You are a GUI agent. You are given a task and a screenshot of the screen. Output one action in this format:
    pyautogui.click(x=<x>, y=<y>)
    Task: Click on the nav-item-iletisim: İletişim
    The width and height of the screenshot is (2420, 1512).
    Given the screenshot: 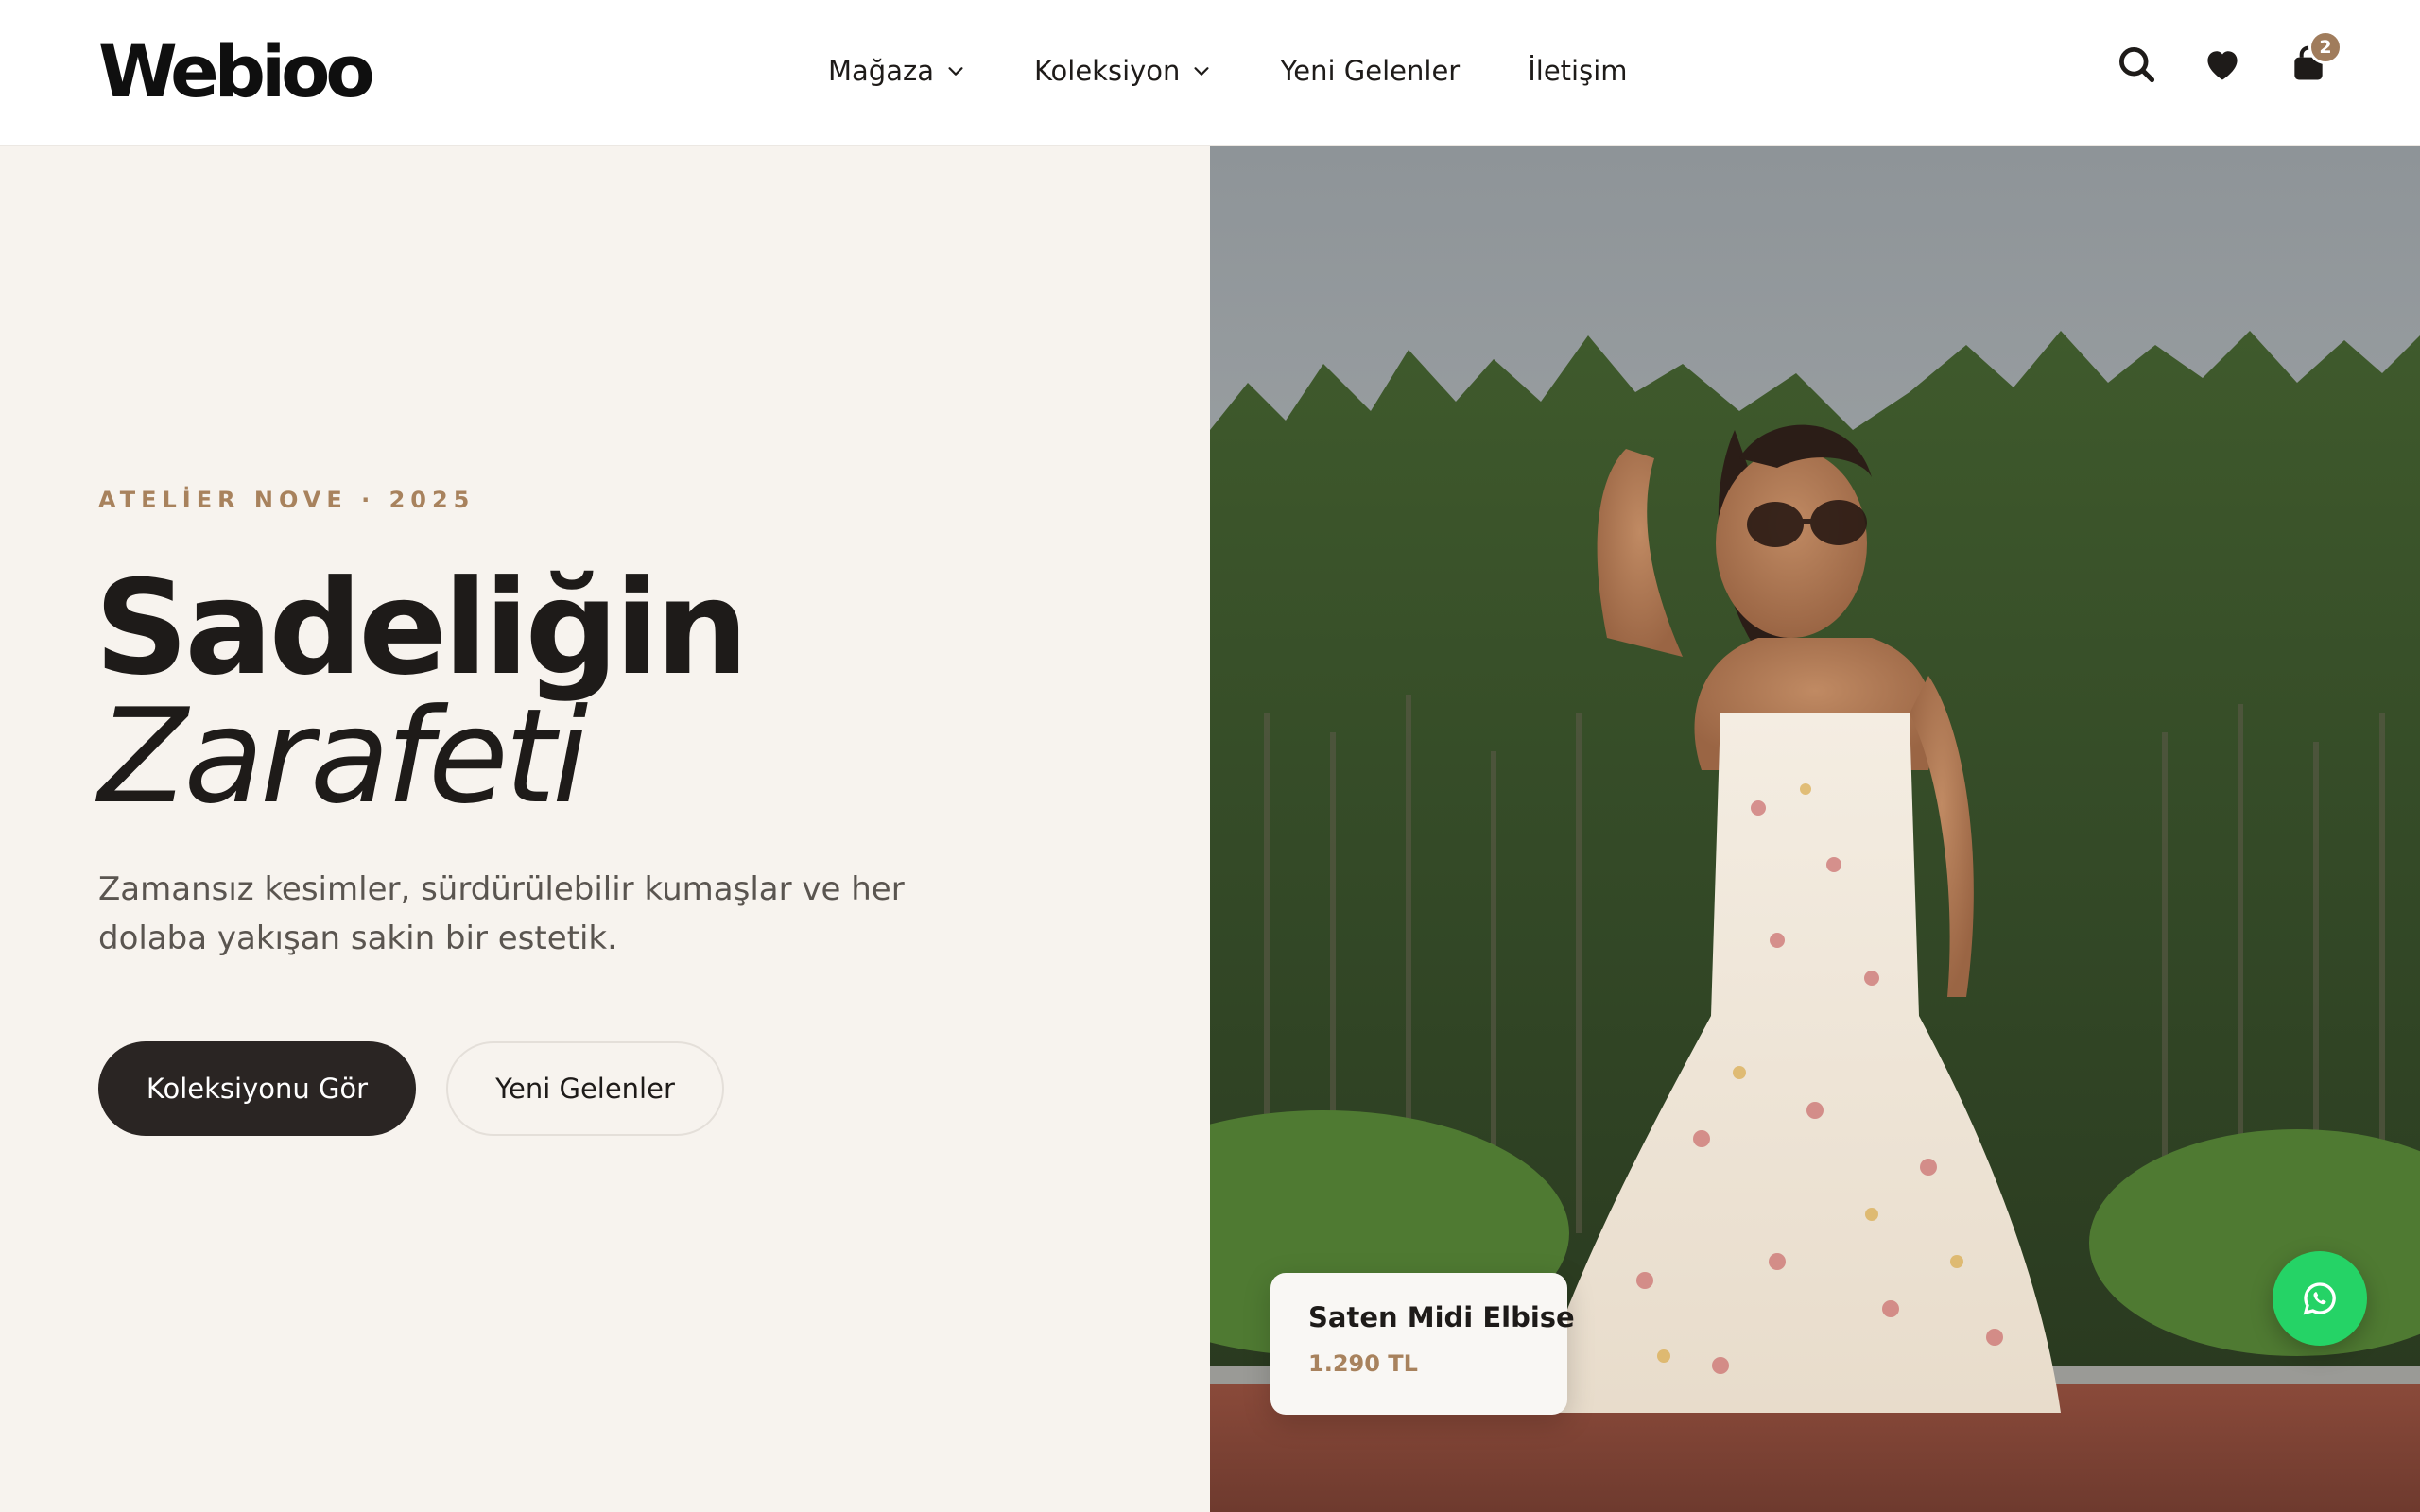 What is the action you would take?
    pyautogui.click(x=1577, y=71)
    